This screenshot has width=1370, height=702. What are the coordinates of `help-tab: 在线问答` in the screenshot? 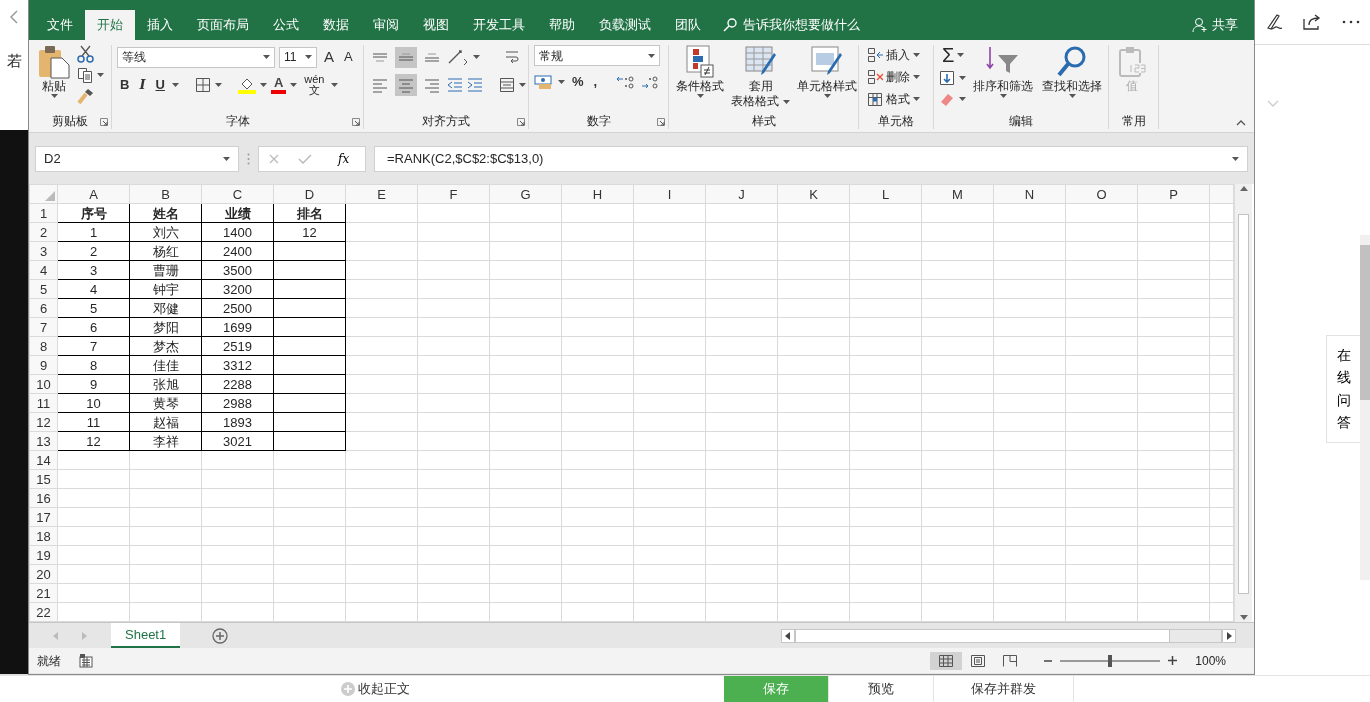 It's located at (1343, 389).